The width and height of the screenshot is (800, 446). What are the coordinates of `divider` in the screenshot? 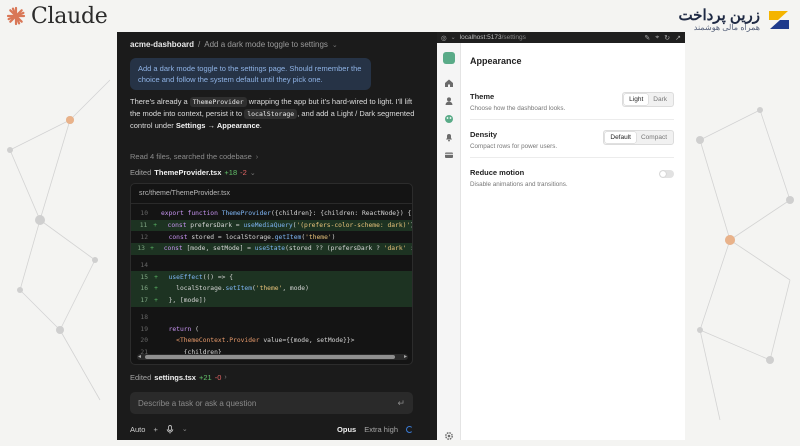 It's located at (572, 157).